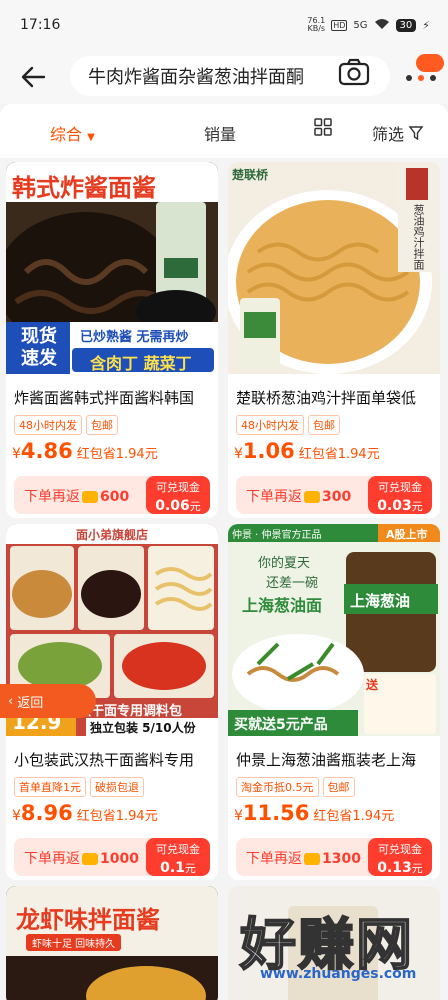 The image size is (448, 1000). What do you see at coordinates (336, 759) in the screenshot?
I see `product-title: 仲景上海葱油酱瓶装老上海` at bounding box center [336, 759].